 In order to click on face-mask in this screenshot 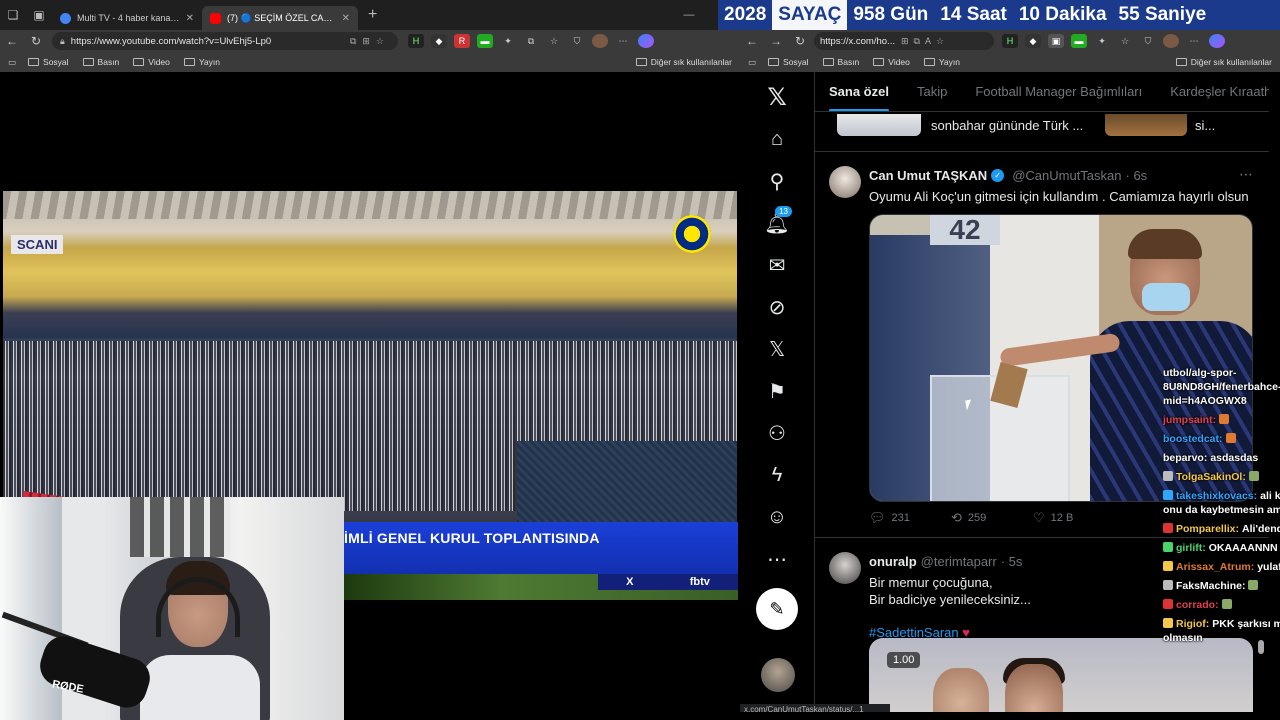, I will do `click(1166, 297)`.